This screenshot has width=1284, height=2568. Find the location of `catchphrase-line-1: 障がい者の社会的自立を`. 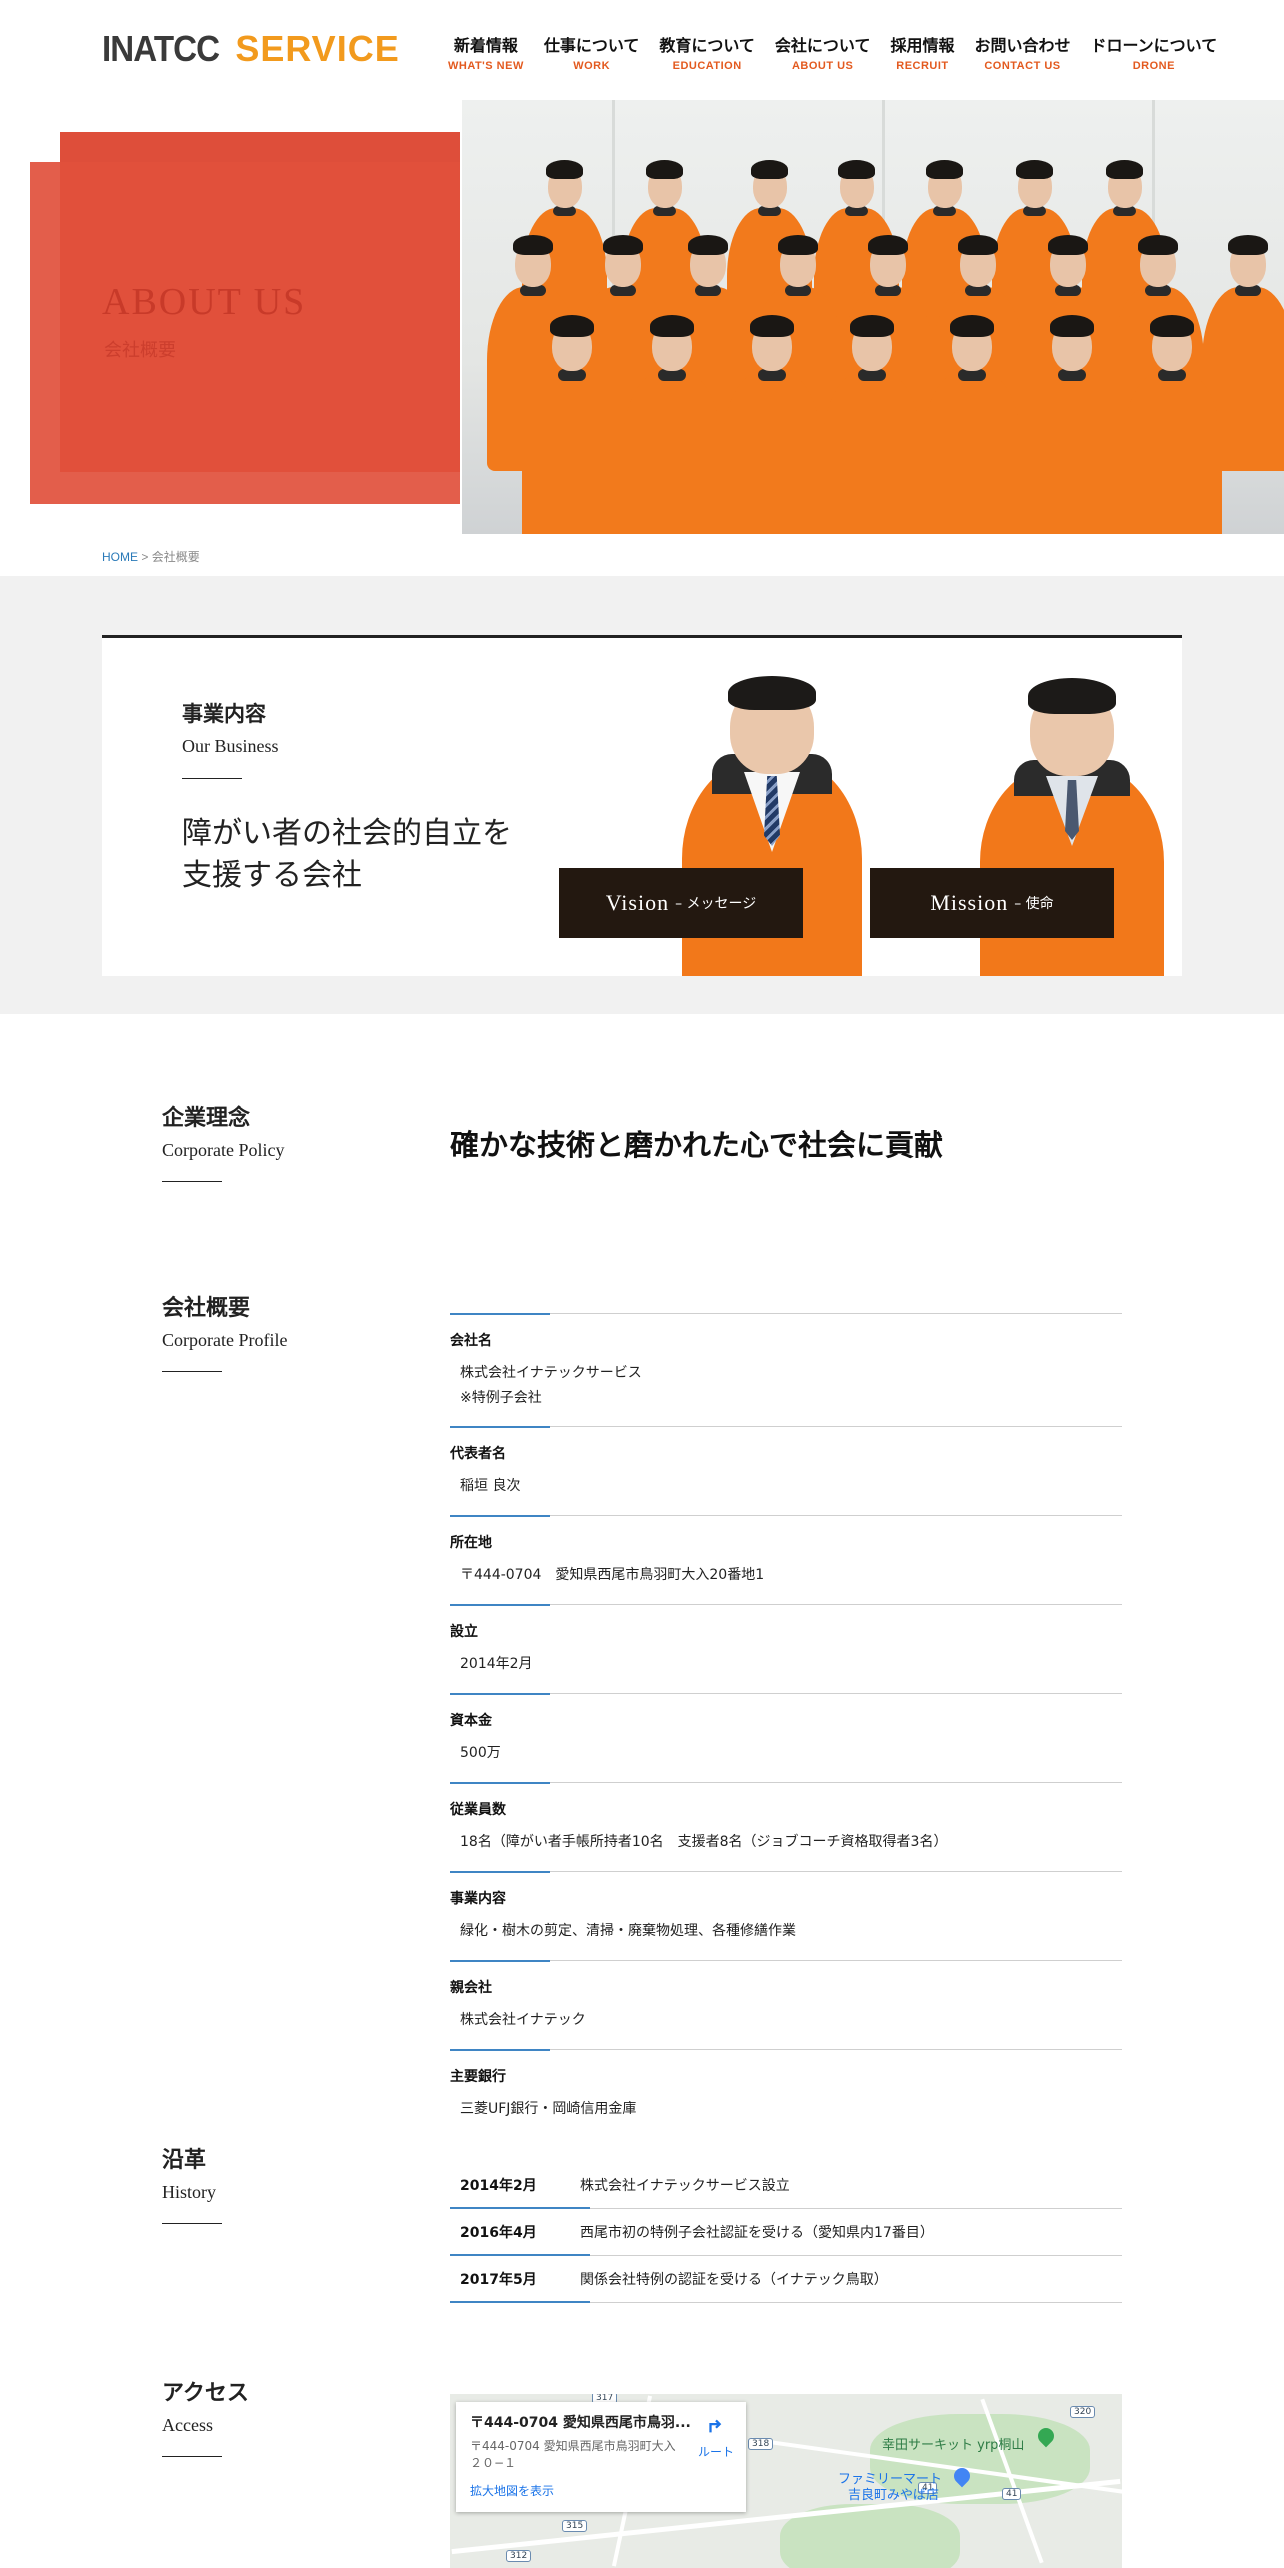

catchphrase-line-1: 障がい者の社会的自立を is located at coordinates (347, 833).